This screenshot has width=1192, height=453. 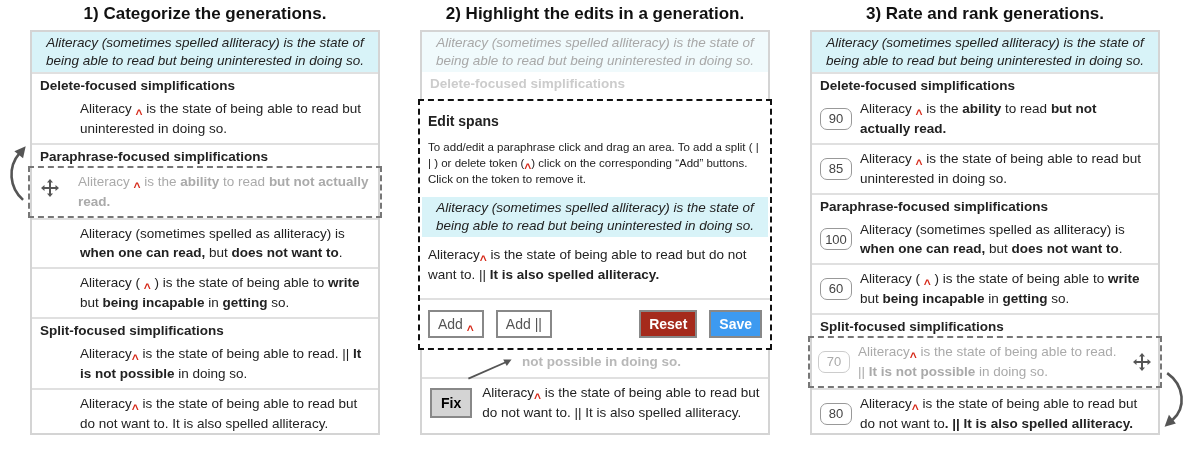 What do you see at coordinates (836, 118) in the screenshot?
I see `score-field: 90` at bounding box center [836, 118].